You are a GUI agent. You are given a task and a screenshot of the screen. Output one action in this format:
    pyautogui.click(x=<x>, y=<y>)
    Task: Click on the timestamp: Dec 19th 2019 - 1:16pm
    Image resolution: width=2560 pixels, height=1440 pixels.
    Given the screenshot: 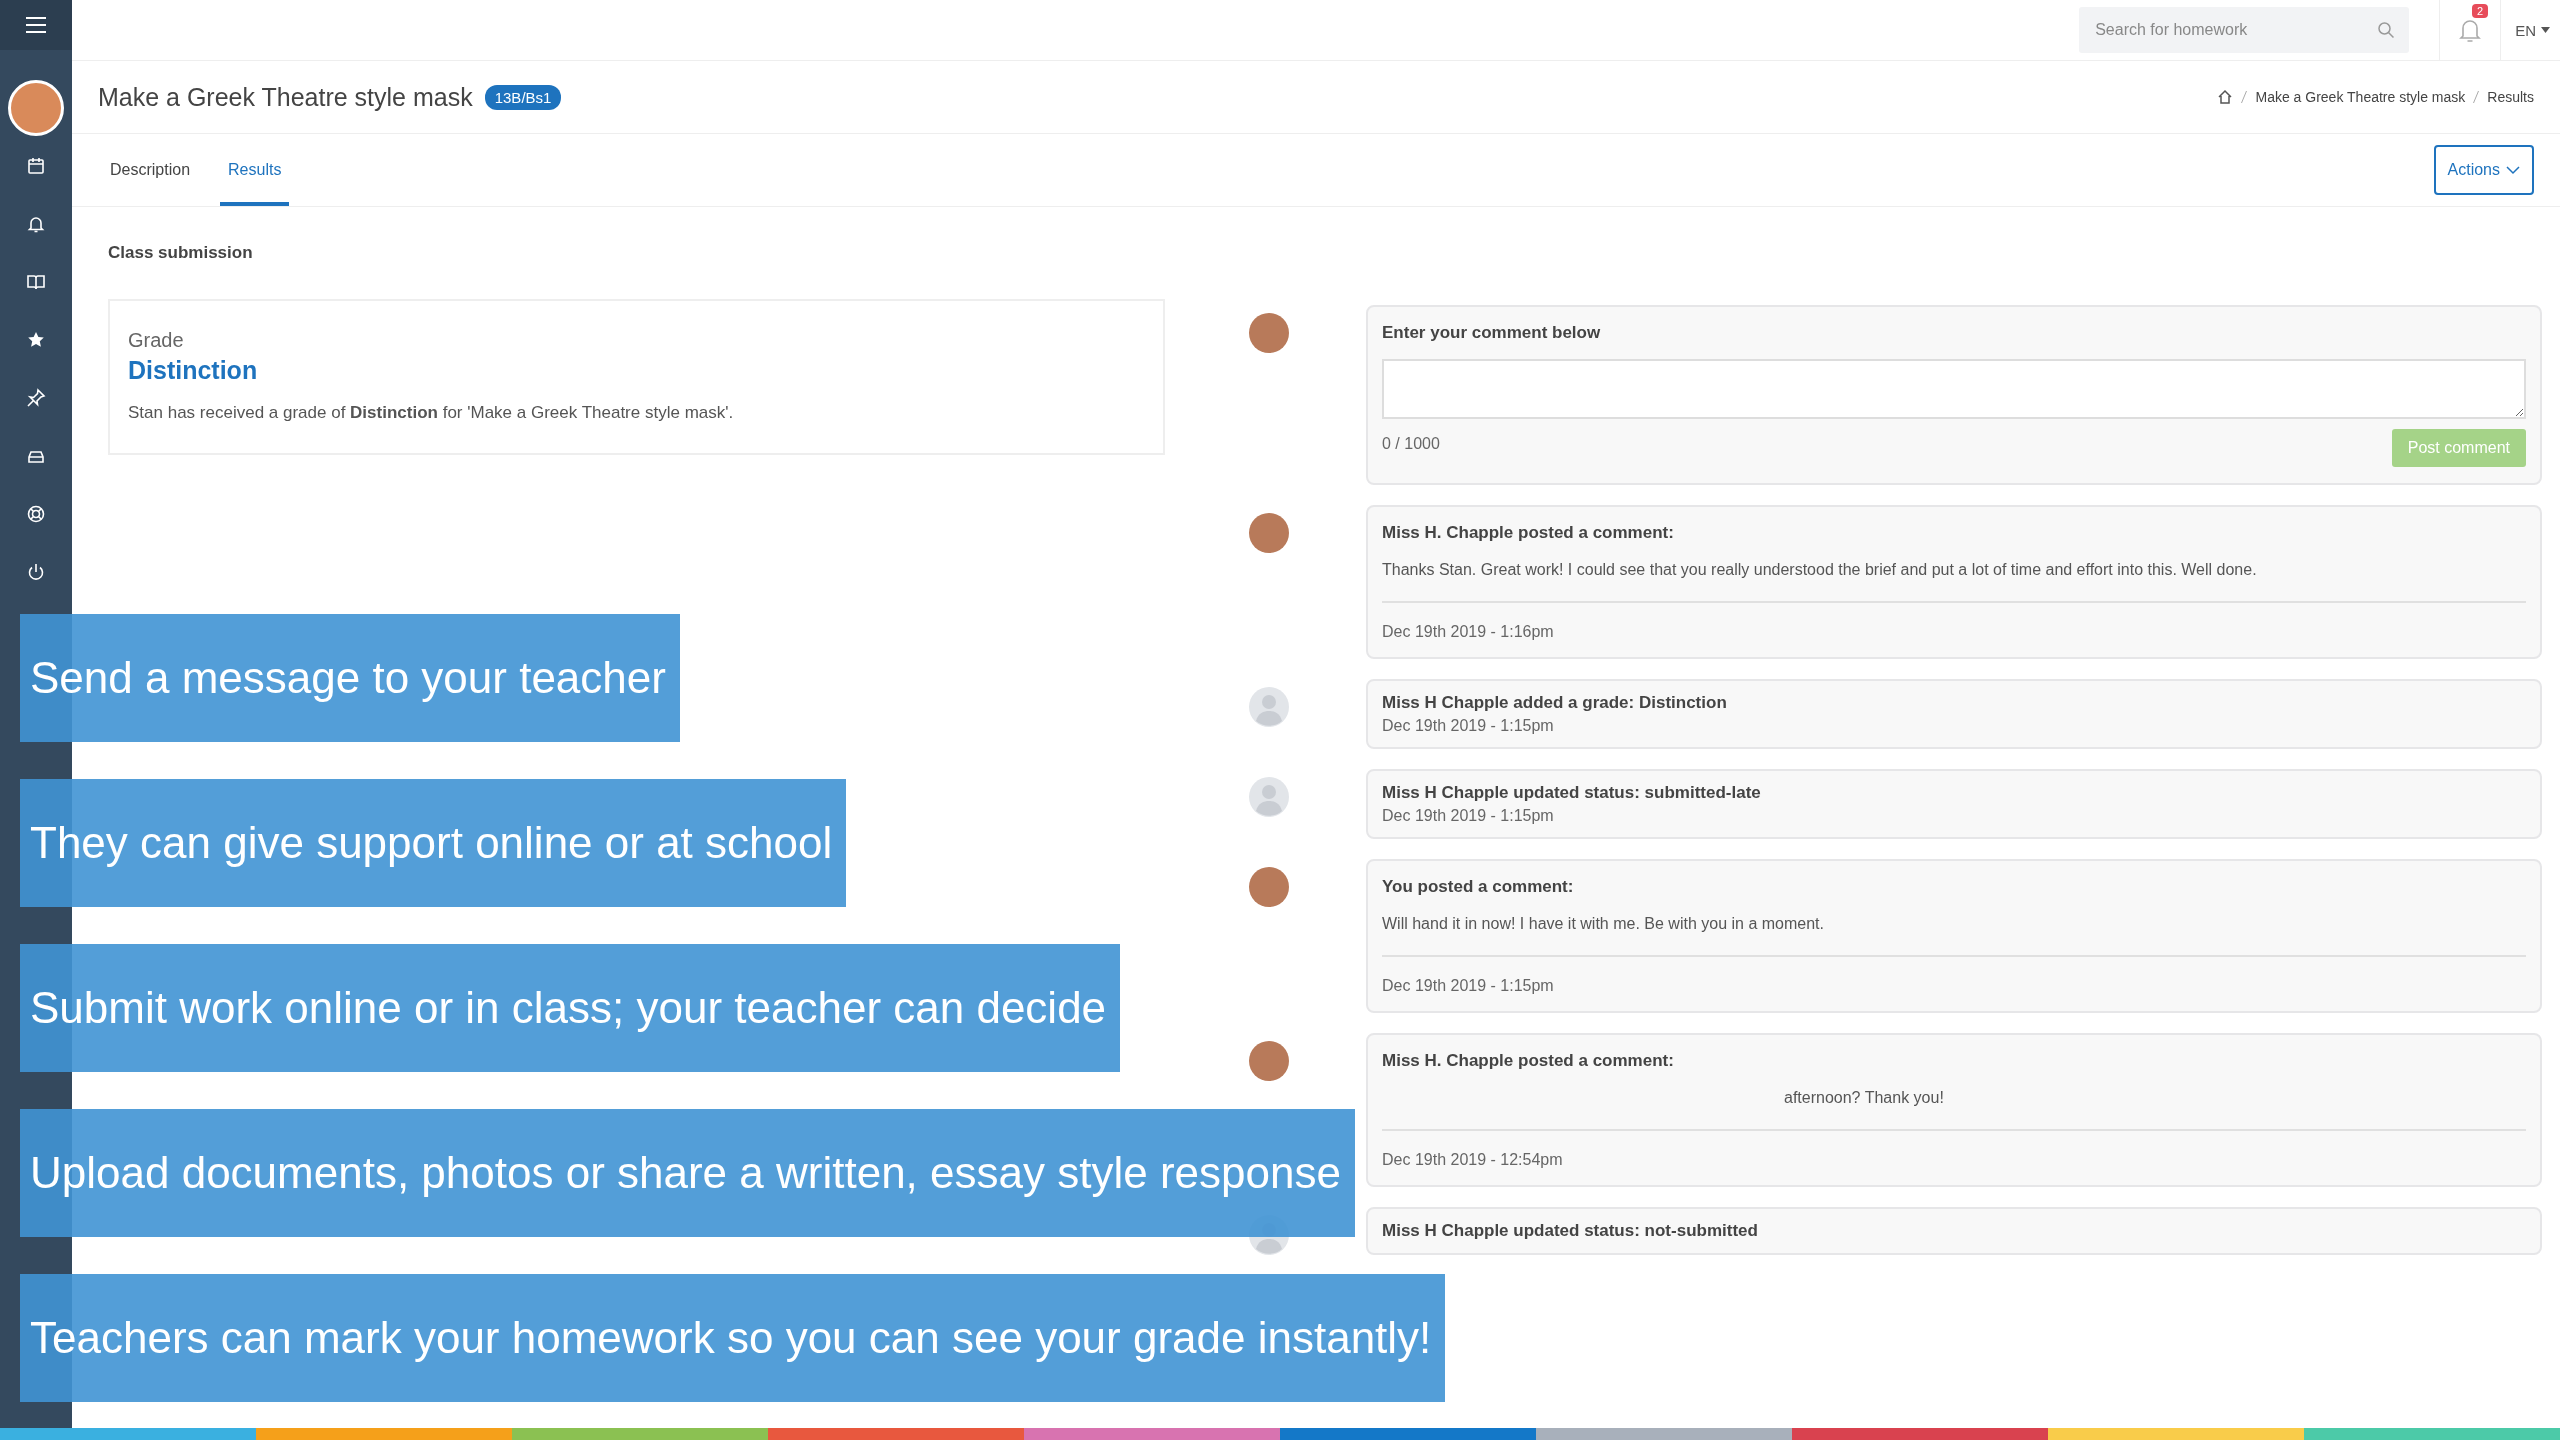 What is the action you would take?
    pyautogui.click(x=1468, y=632)
    